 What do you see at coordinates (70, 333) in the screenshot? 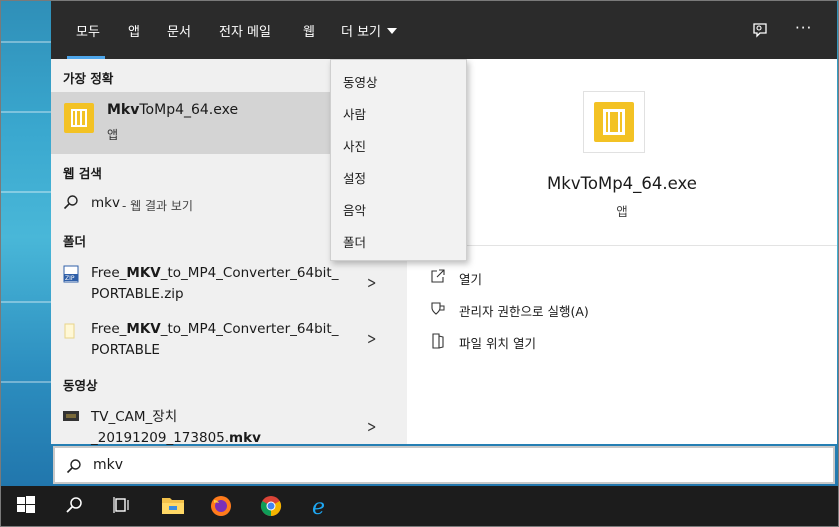
I see `file-icon` at bounding box center [70, 333].